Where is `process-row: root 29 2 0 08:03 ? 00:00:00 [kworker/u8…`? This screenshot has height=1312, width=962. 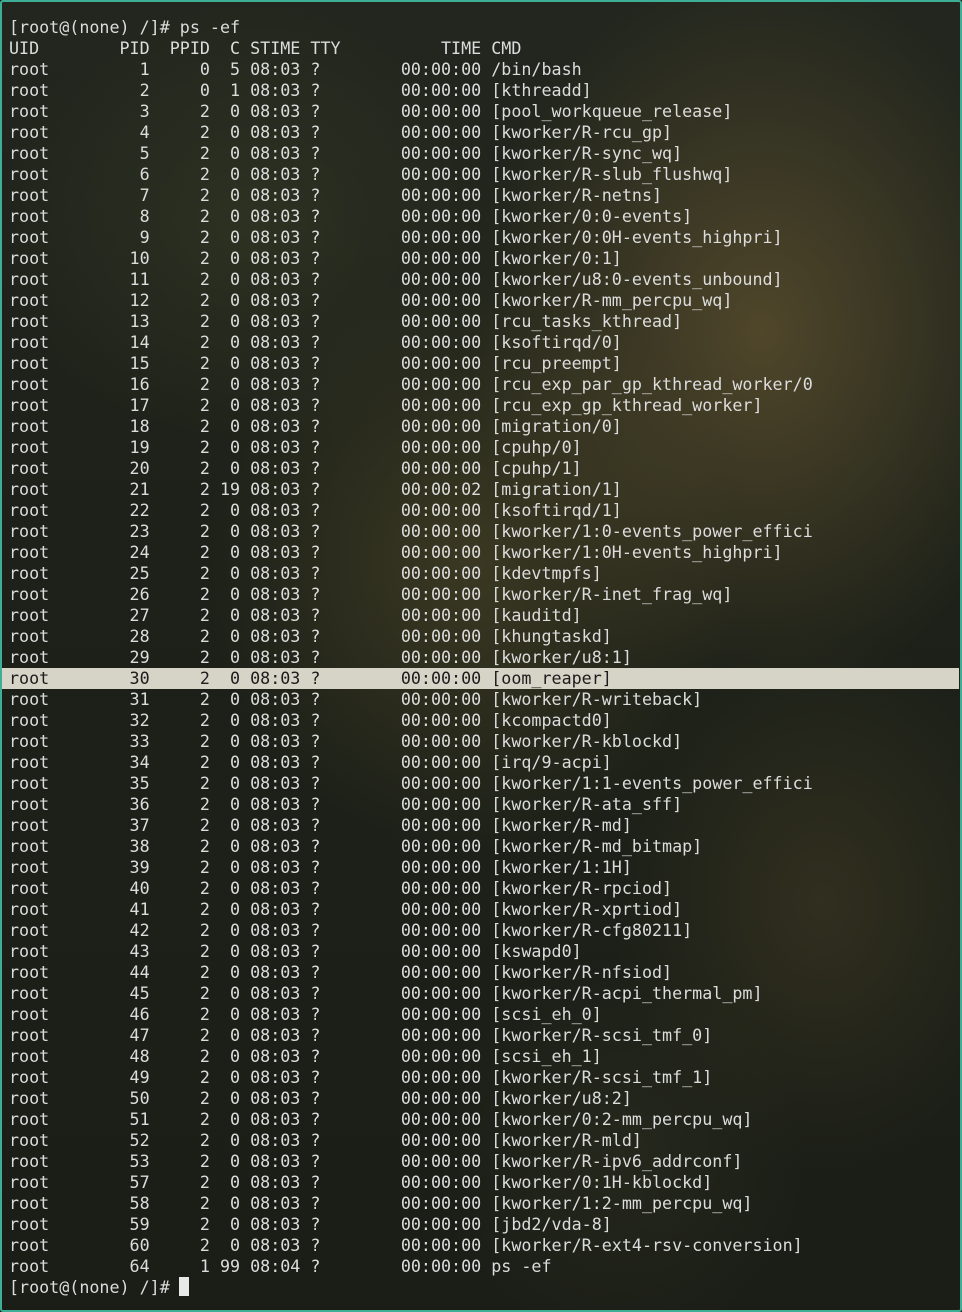 process-row: root 29 2 0 08:03 ? 00:00:00 [kworker/u8… is located at coordinates (320, 657).